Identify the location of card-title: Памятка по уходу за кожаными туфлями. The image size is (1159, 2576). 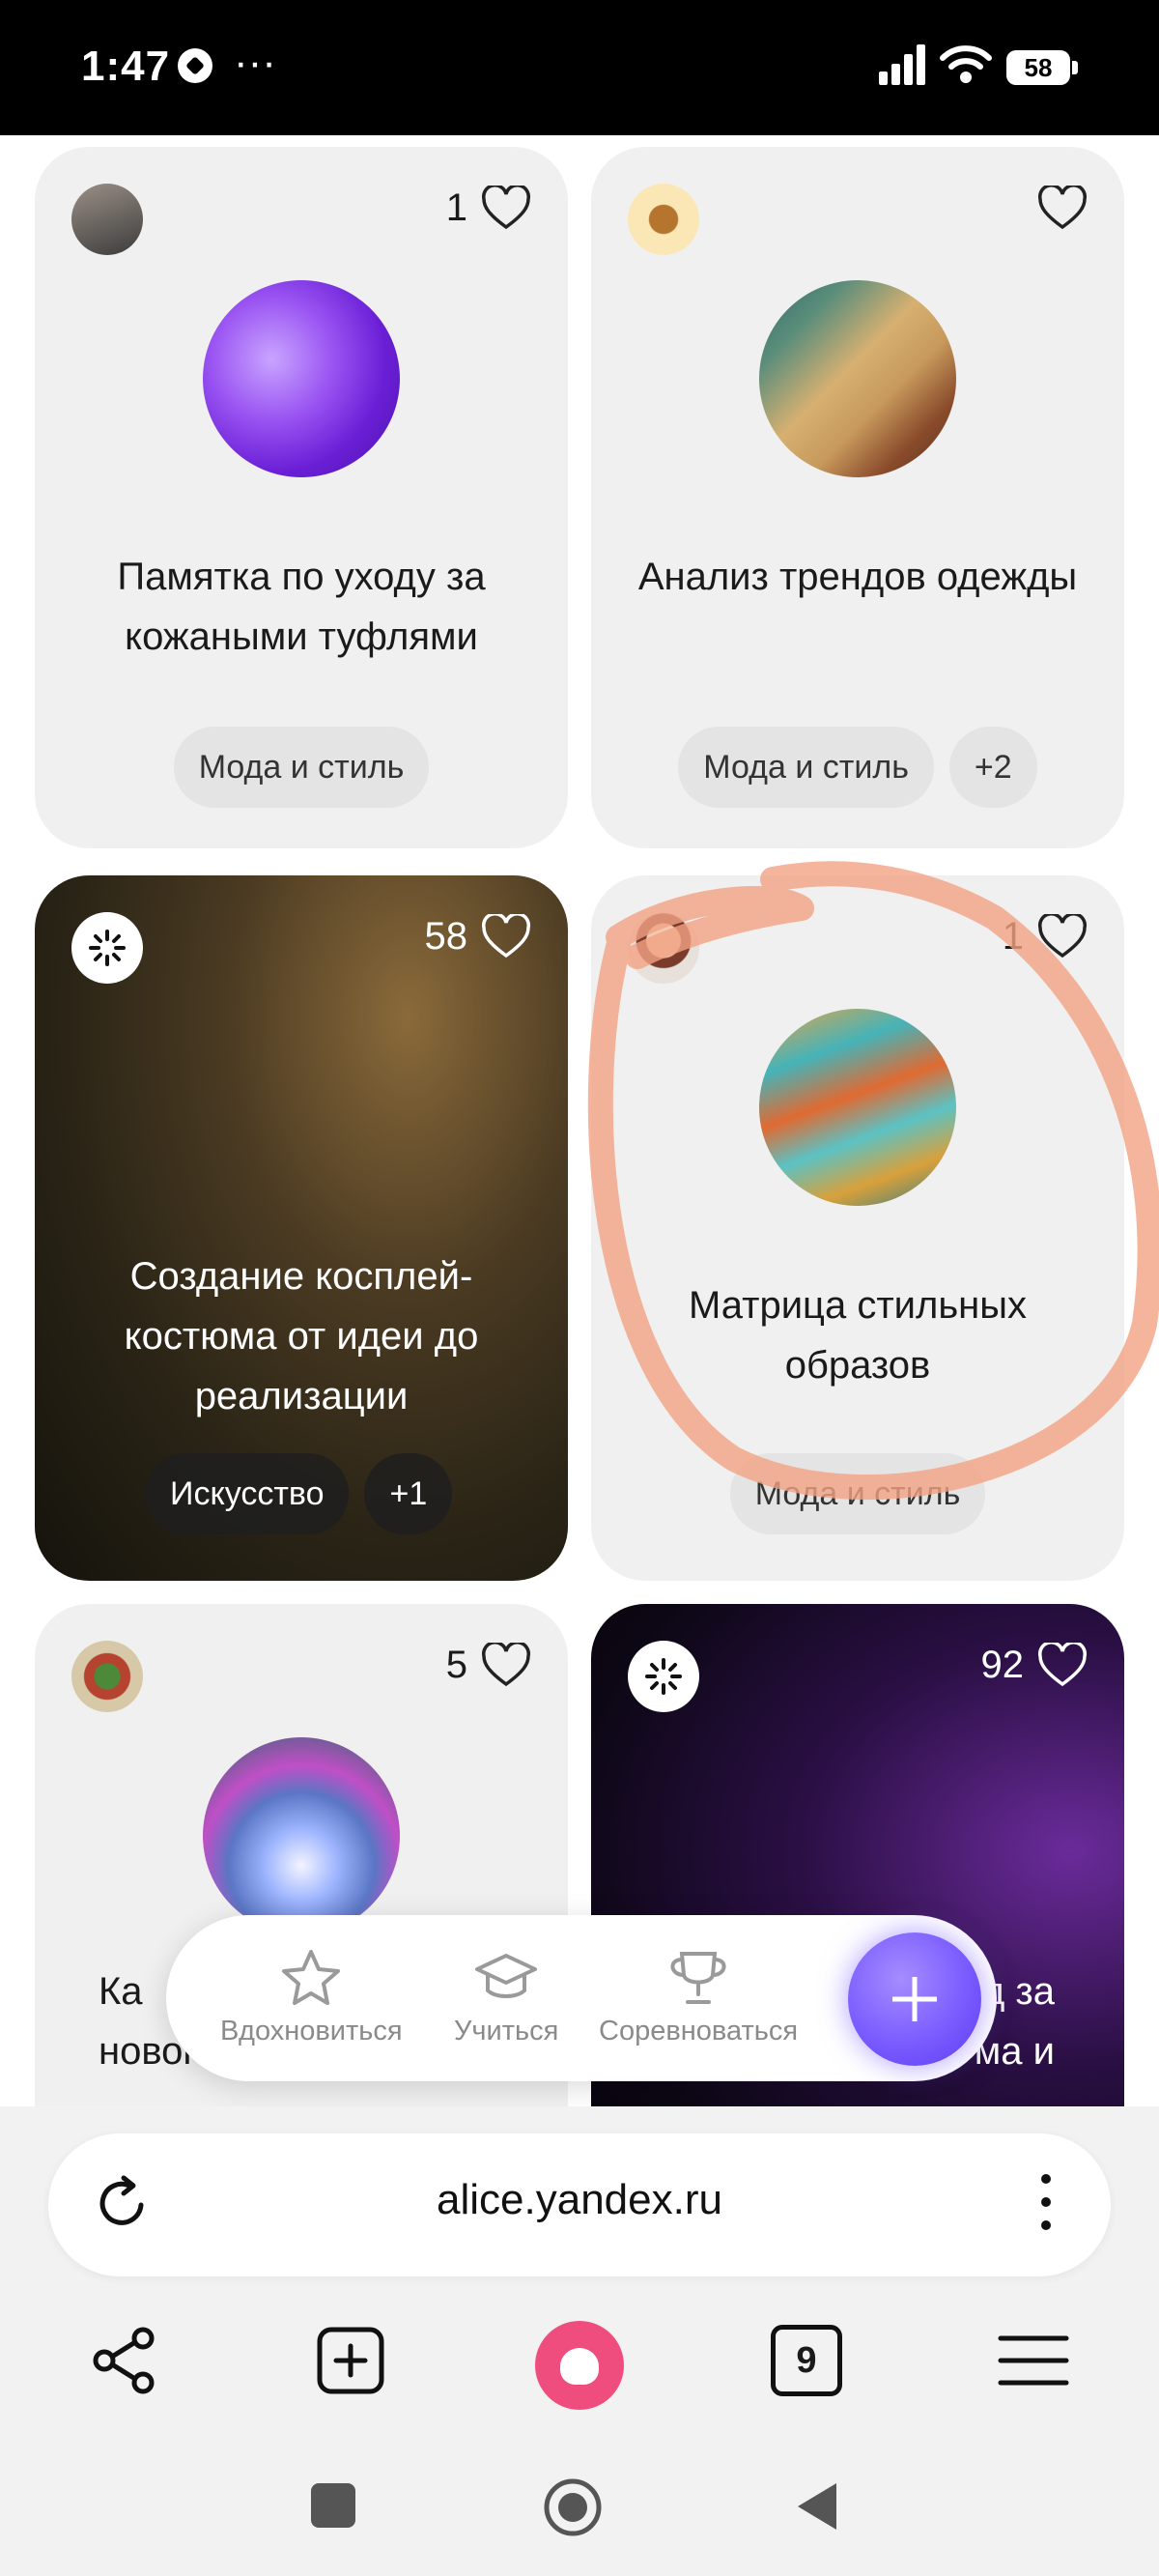
(301, 607).